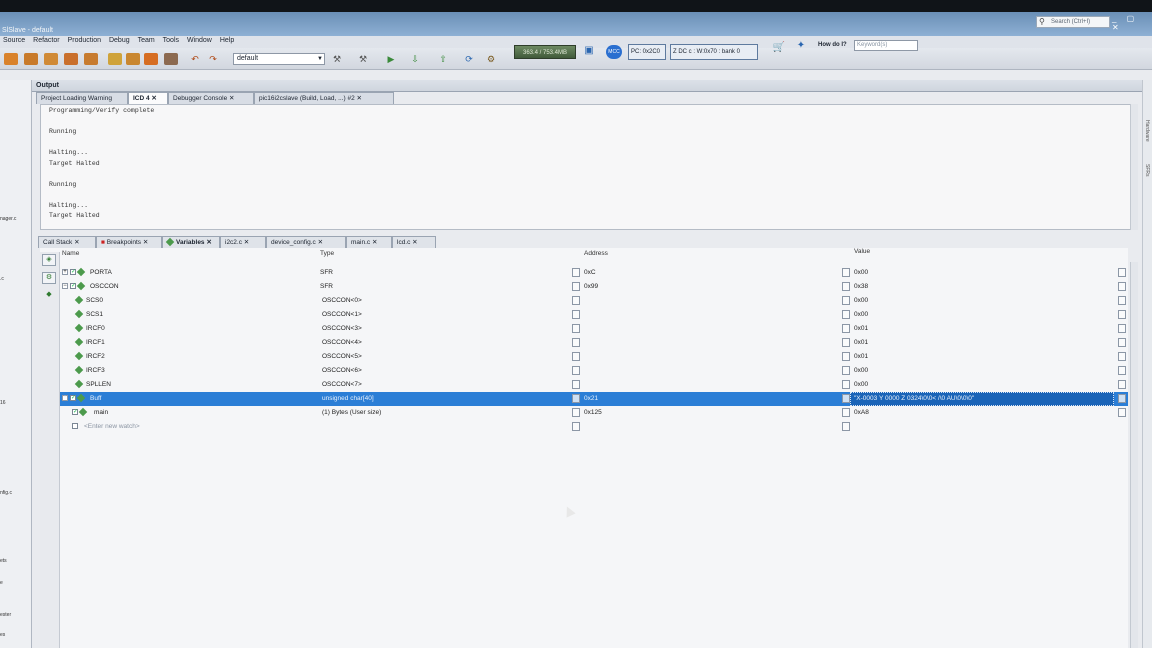 The image size is (1152, 648). I want to click on menu-window: Window, so click(199, 40).